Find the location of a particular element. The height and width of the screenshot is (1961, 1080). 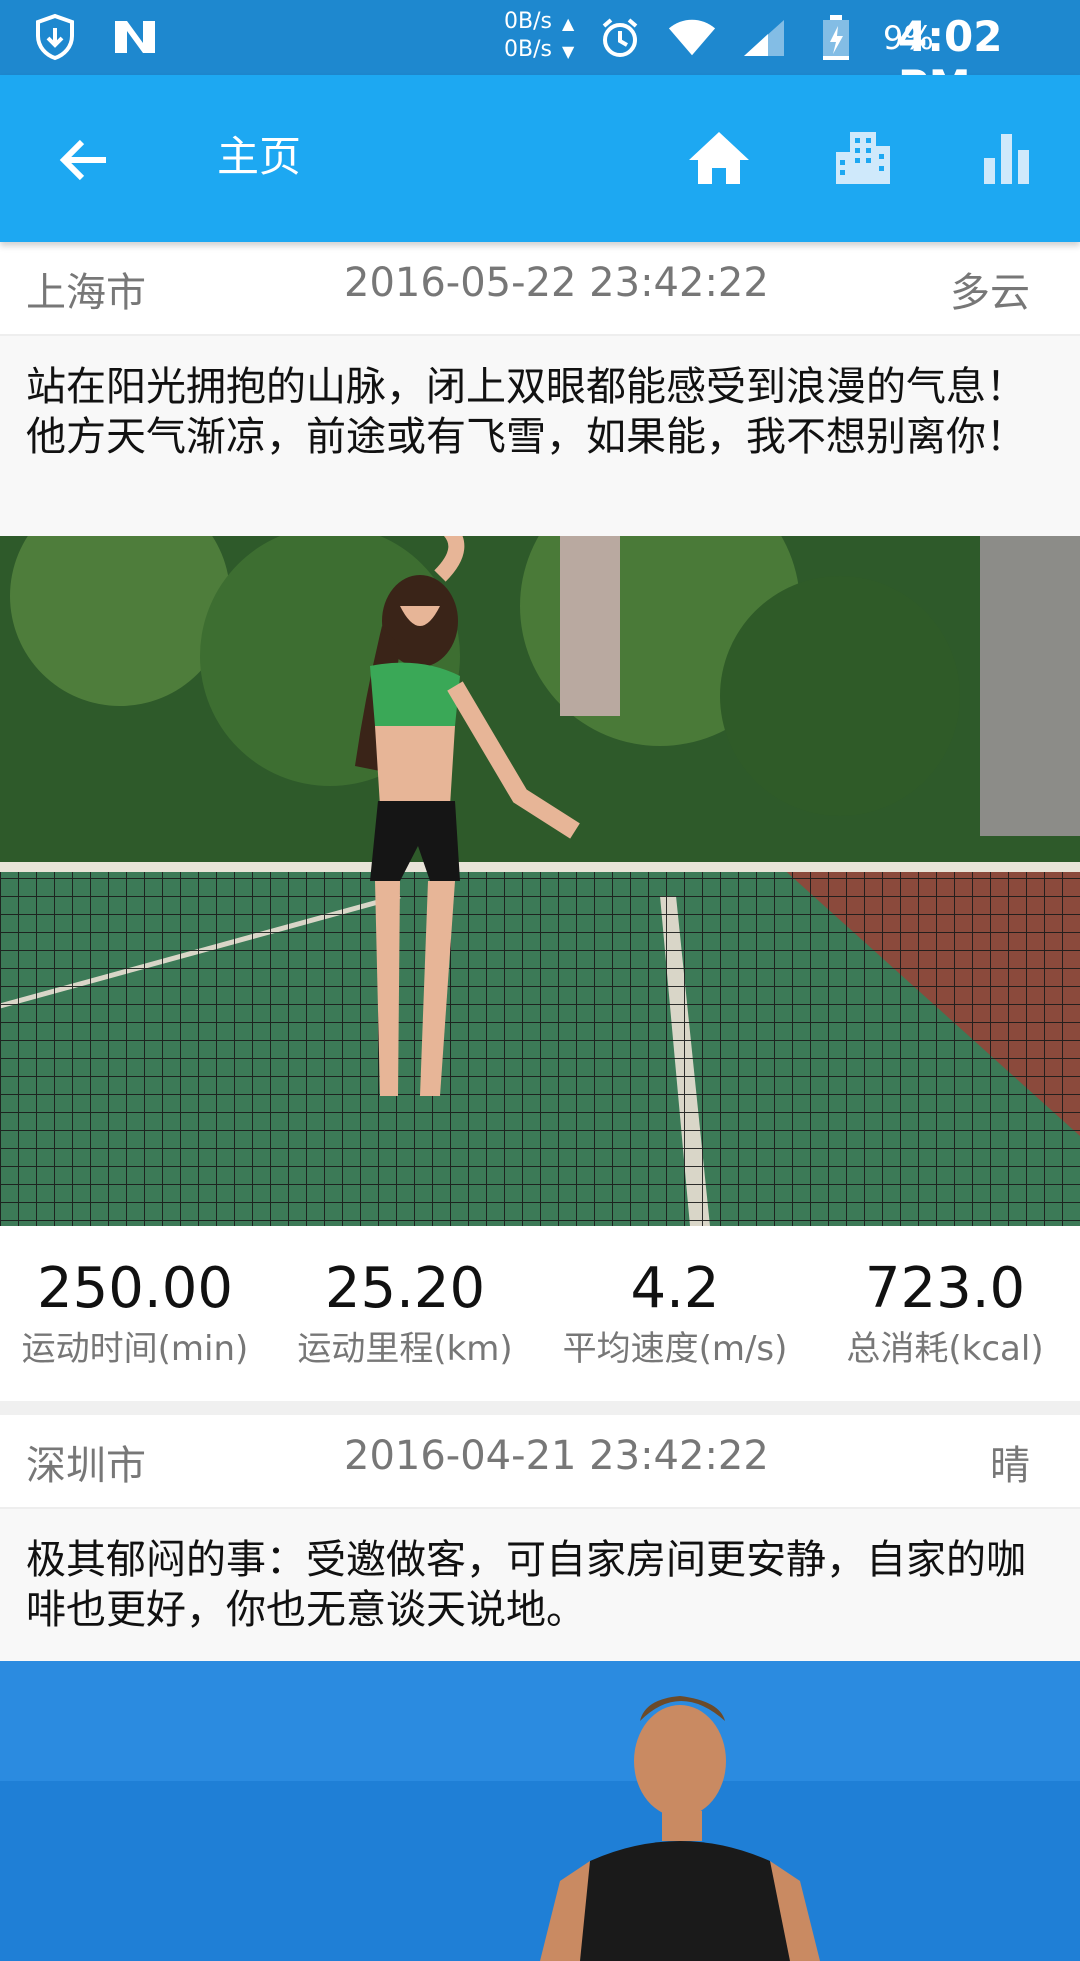

post-city: 深圳市 is located at coordinates (86, 1466).